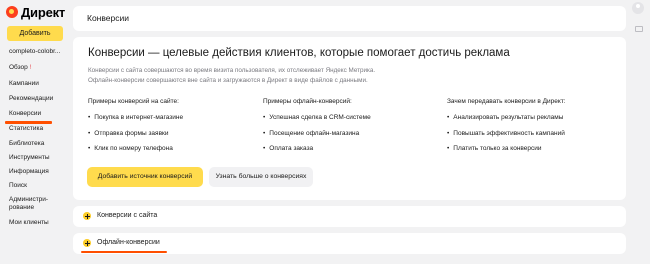 This screenshot has width=650, height=264. I want to click on sidebar-item-search: Поиск, so click(18, 186).